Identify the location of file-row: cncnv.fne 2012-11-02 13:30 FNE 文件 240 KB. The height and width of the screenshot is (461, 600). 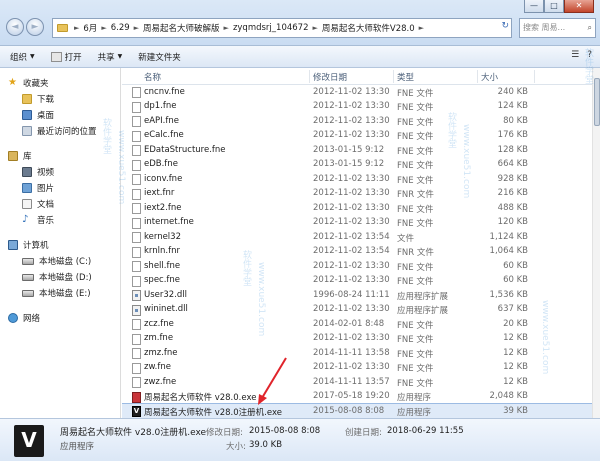
(357, 92).